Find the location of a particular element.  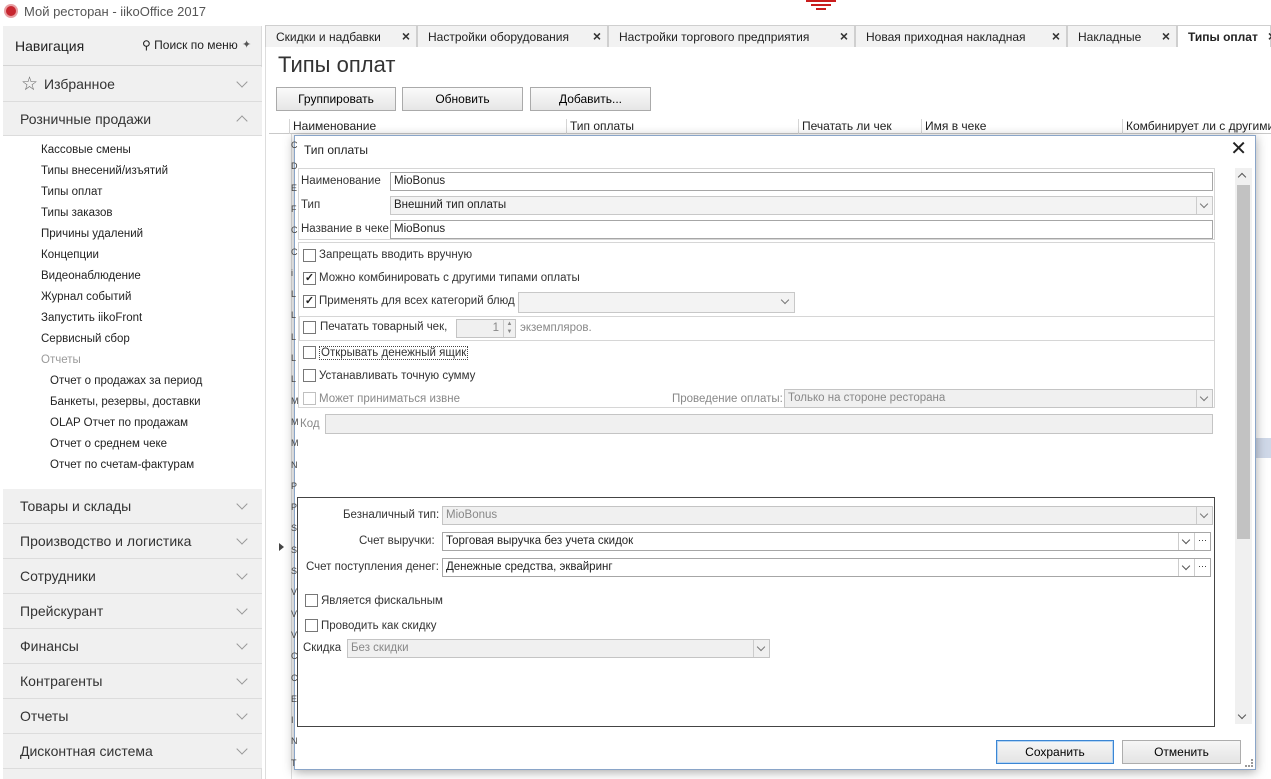

close-icon: ✕ is located at coordinates (1238, 149).